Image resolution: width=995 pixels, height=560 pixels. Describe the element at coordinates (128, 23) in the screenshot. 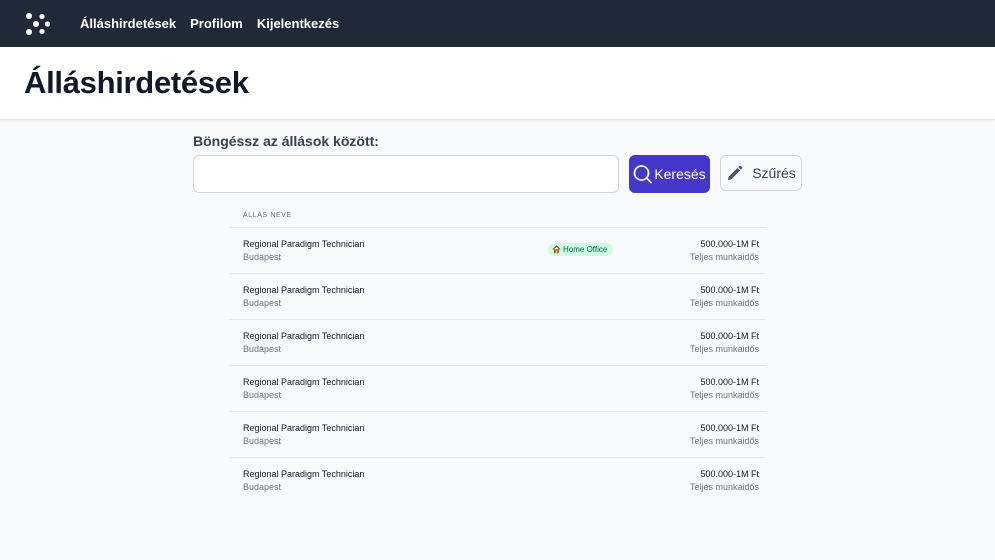

I see `nav-link-jobs: Álláshirdetések` at that location.